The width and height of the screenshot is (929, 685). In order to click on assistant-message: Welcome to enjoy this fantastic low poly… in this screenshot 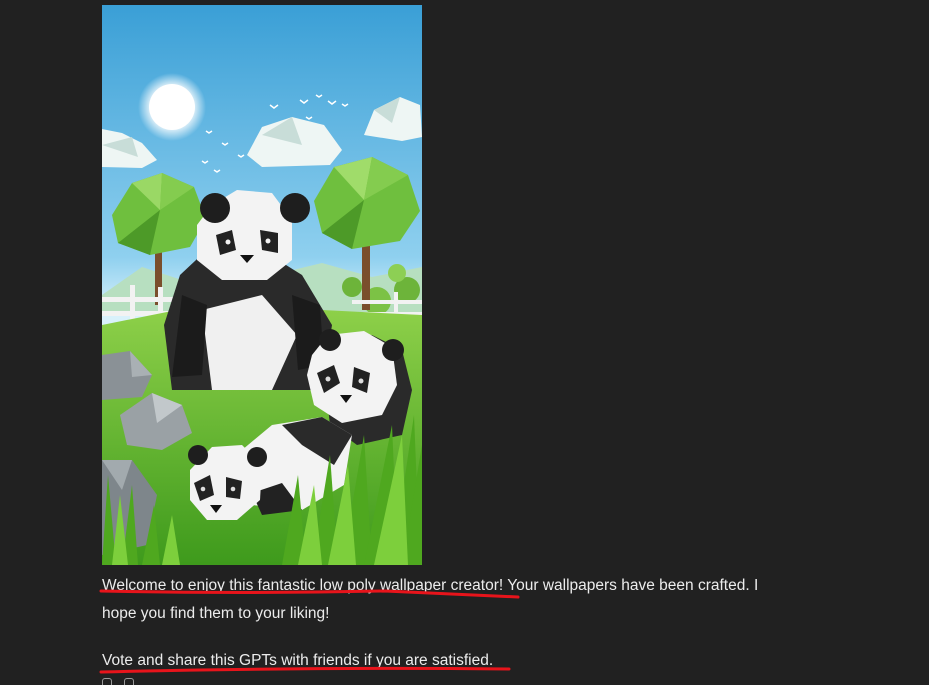, I will do `click(452, 623)`.